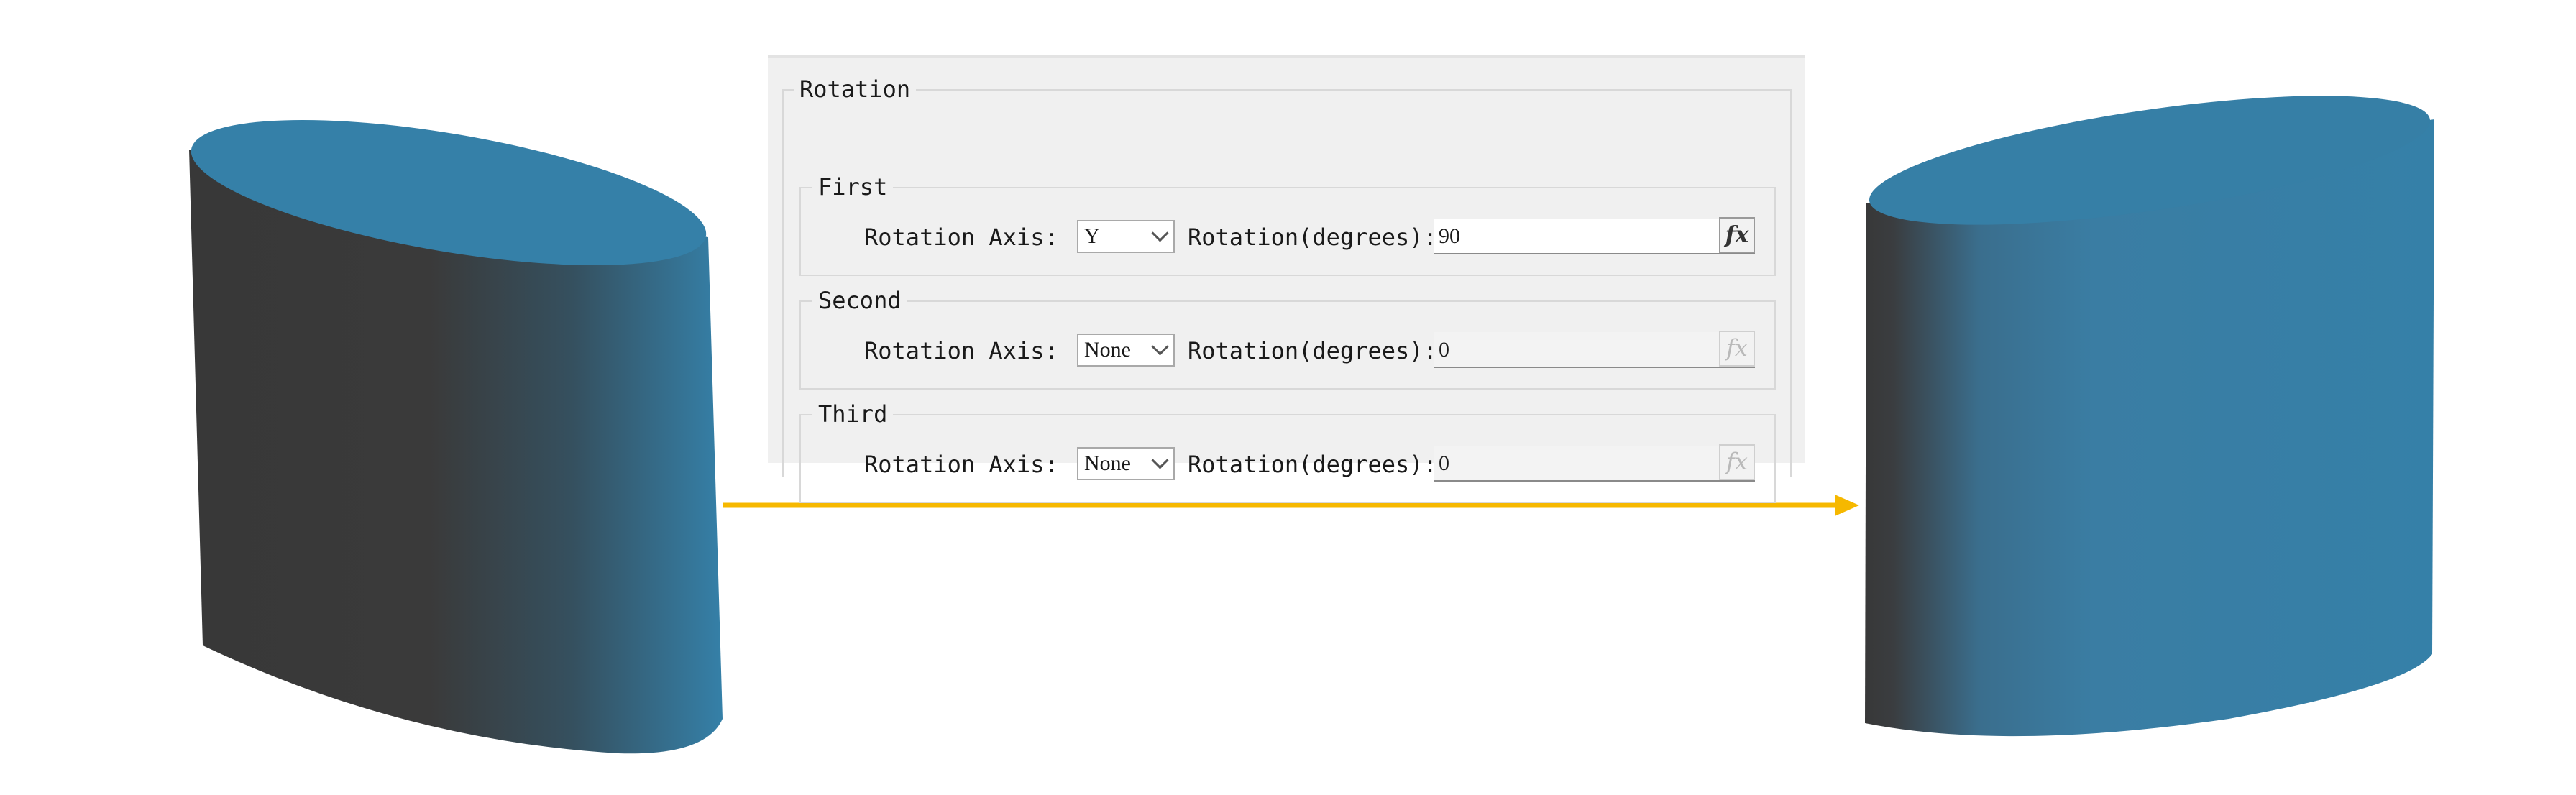 The width and height of the screenshot is (2576, 795). Describe the element at coordinates (1312, 464) in the screenshot. I see `third-degrees-label: Rotation(degrees):` at that location.